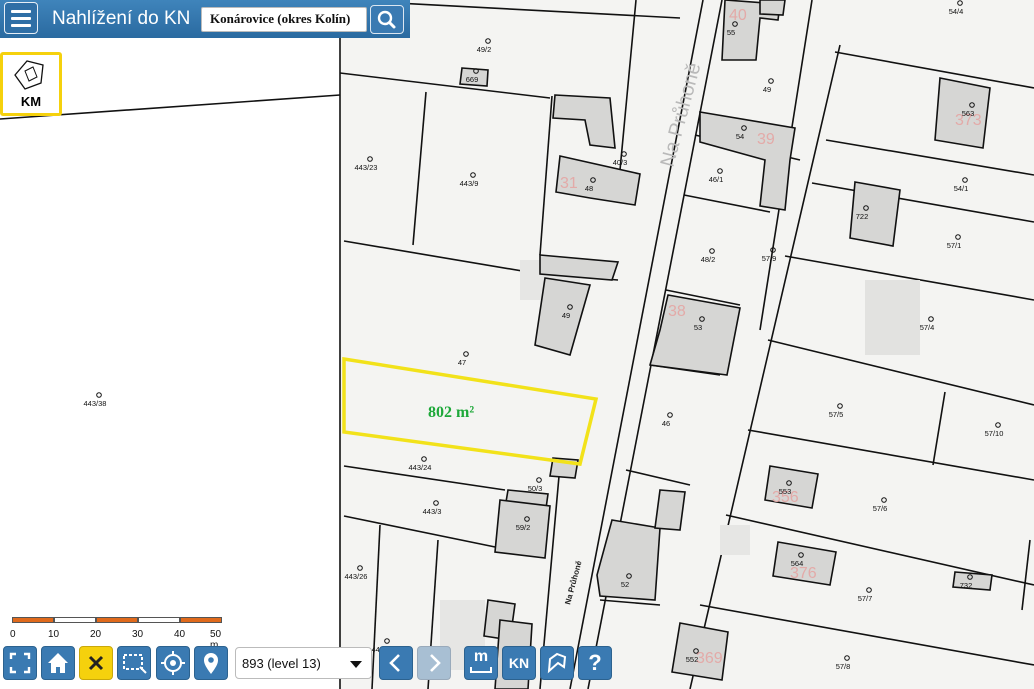 This screenshot has width=1034, height=689. I want to click on parcel-number: 46, so click(666, 423).